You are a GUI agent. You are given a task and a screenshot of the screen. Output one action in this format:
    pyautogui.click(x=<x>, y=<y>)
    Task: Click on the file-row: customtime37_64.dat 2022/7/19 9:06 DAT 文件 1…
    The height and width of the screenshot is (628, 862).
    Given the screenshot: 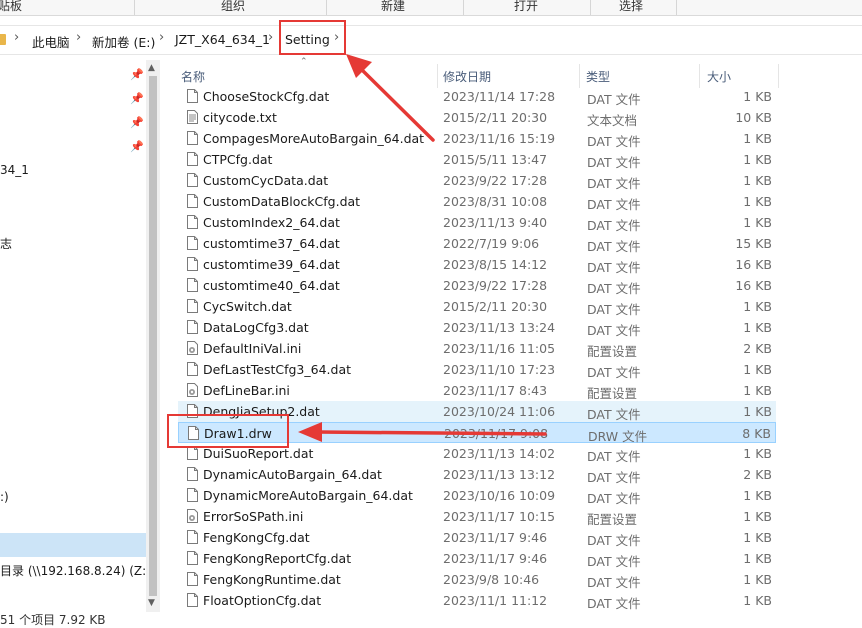 What is the action you would take?
    pyautogui.click(x=477, y=243)
    